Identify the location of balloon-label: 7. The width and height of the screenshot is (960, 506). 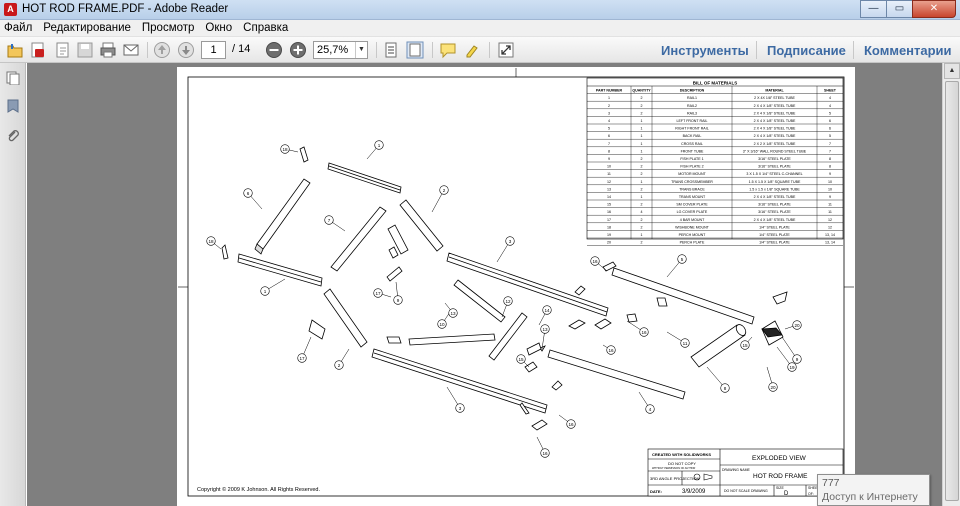
(329, 220).